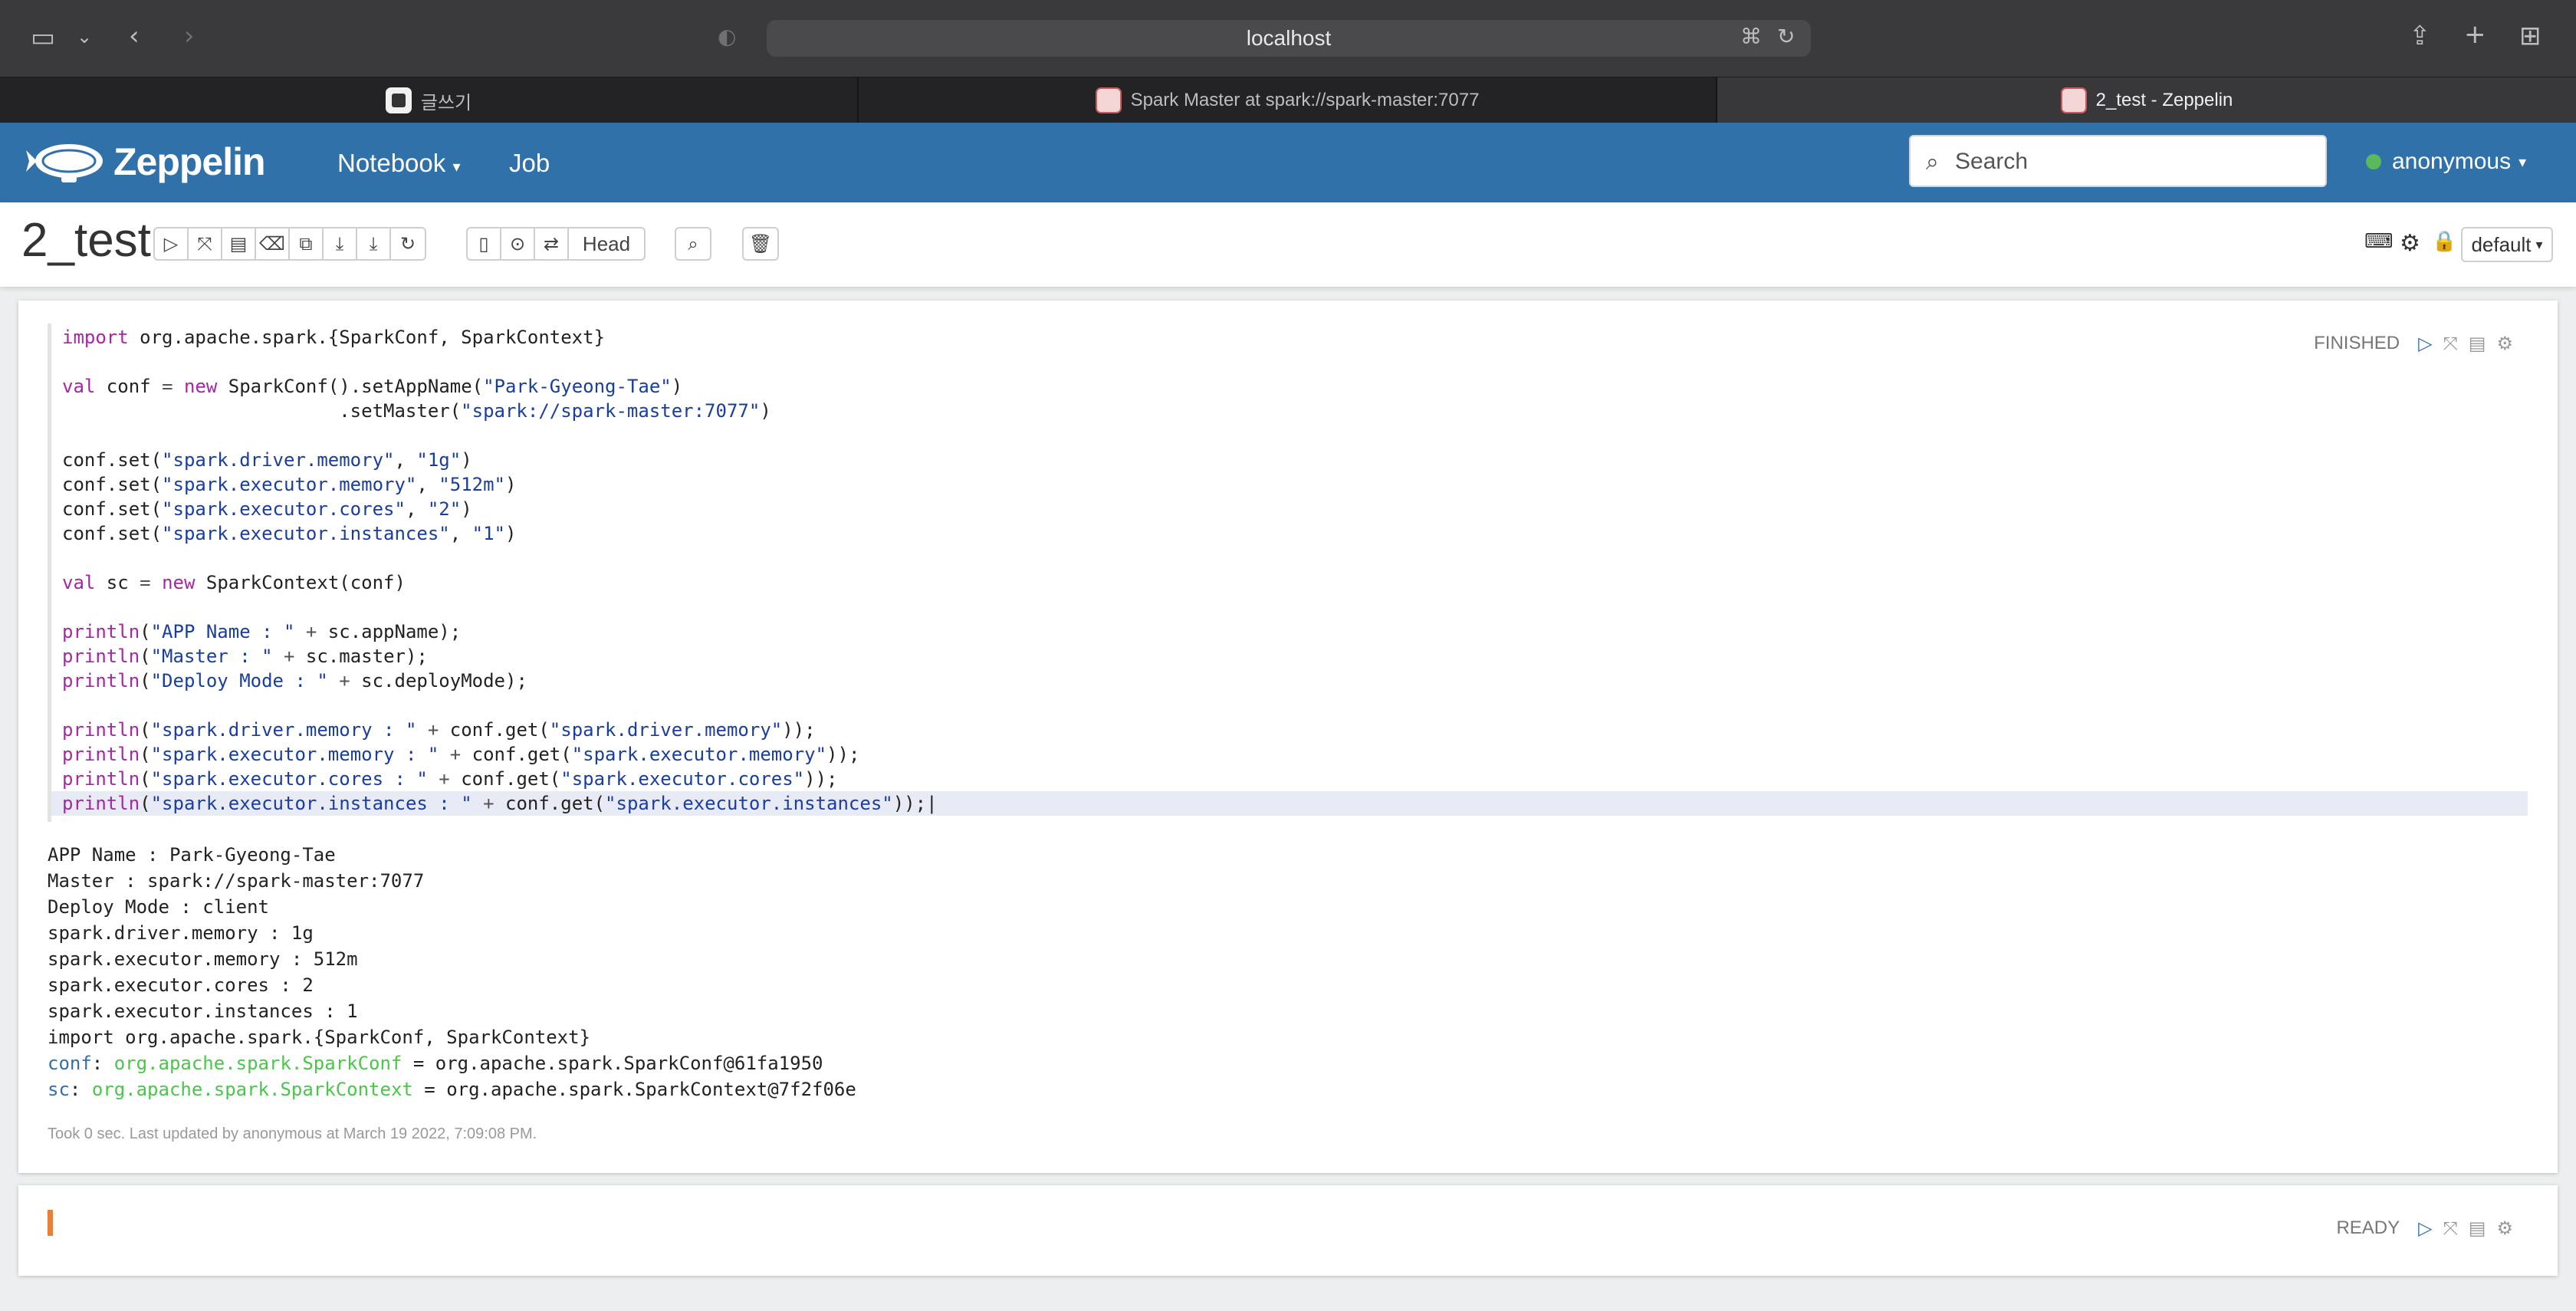 The height and width of the screenshot is (1311, 2576). Describe the element at coordinates (606, 244) in the screenshot. I see `revision-select: Head` at that location.